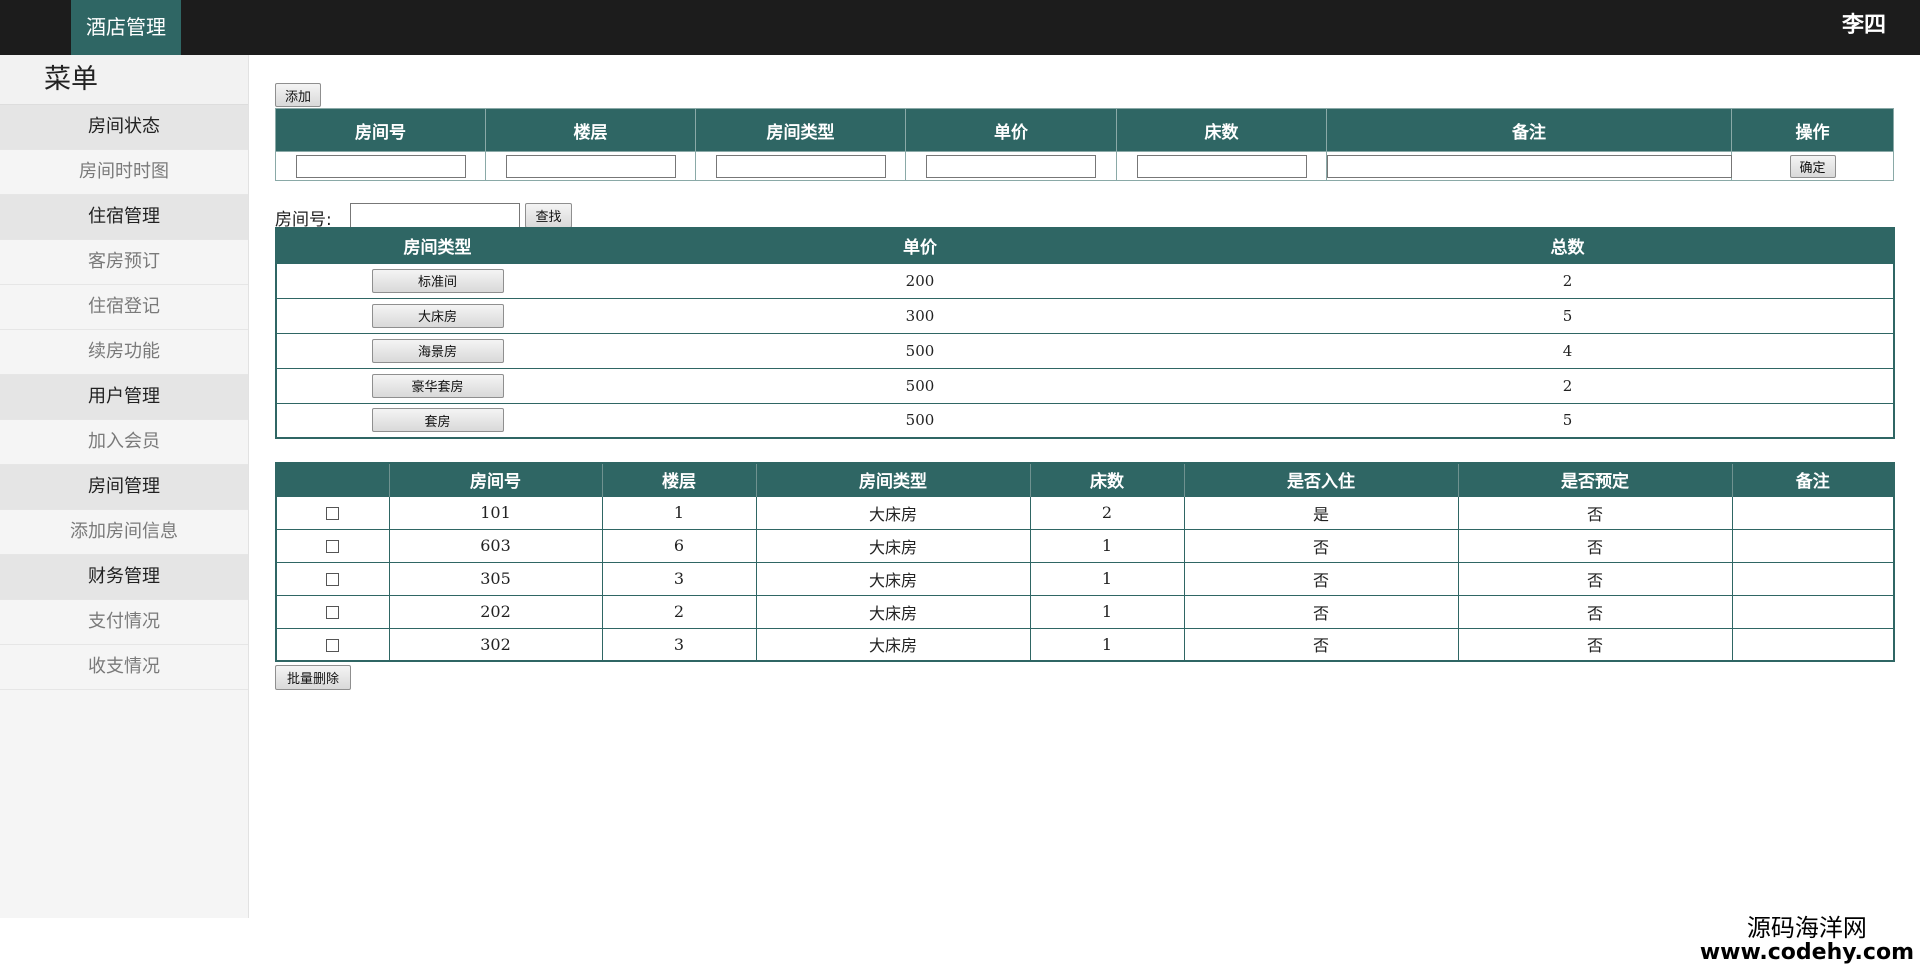 The height and width of the screenshot is (970, 1920). What do you see at coordinates (679, 611) in the screenshot?
I see `floor-cell: 2` at bounding box center [679, 611].